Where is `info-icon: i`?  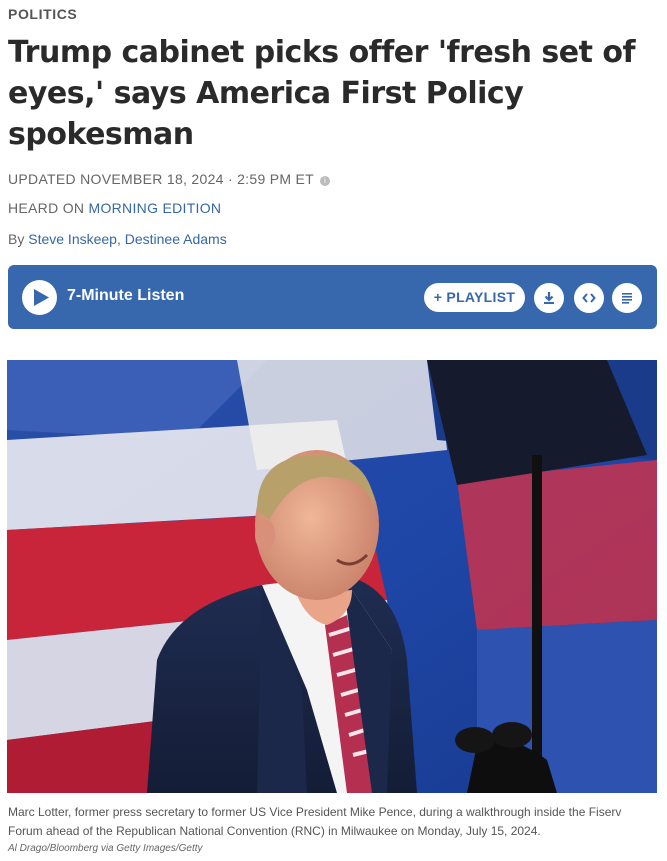
info-icon: i is located at coordinates (325, 181).